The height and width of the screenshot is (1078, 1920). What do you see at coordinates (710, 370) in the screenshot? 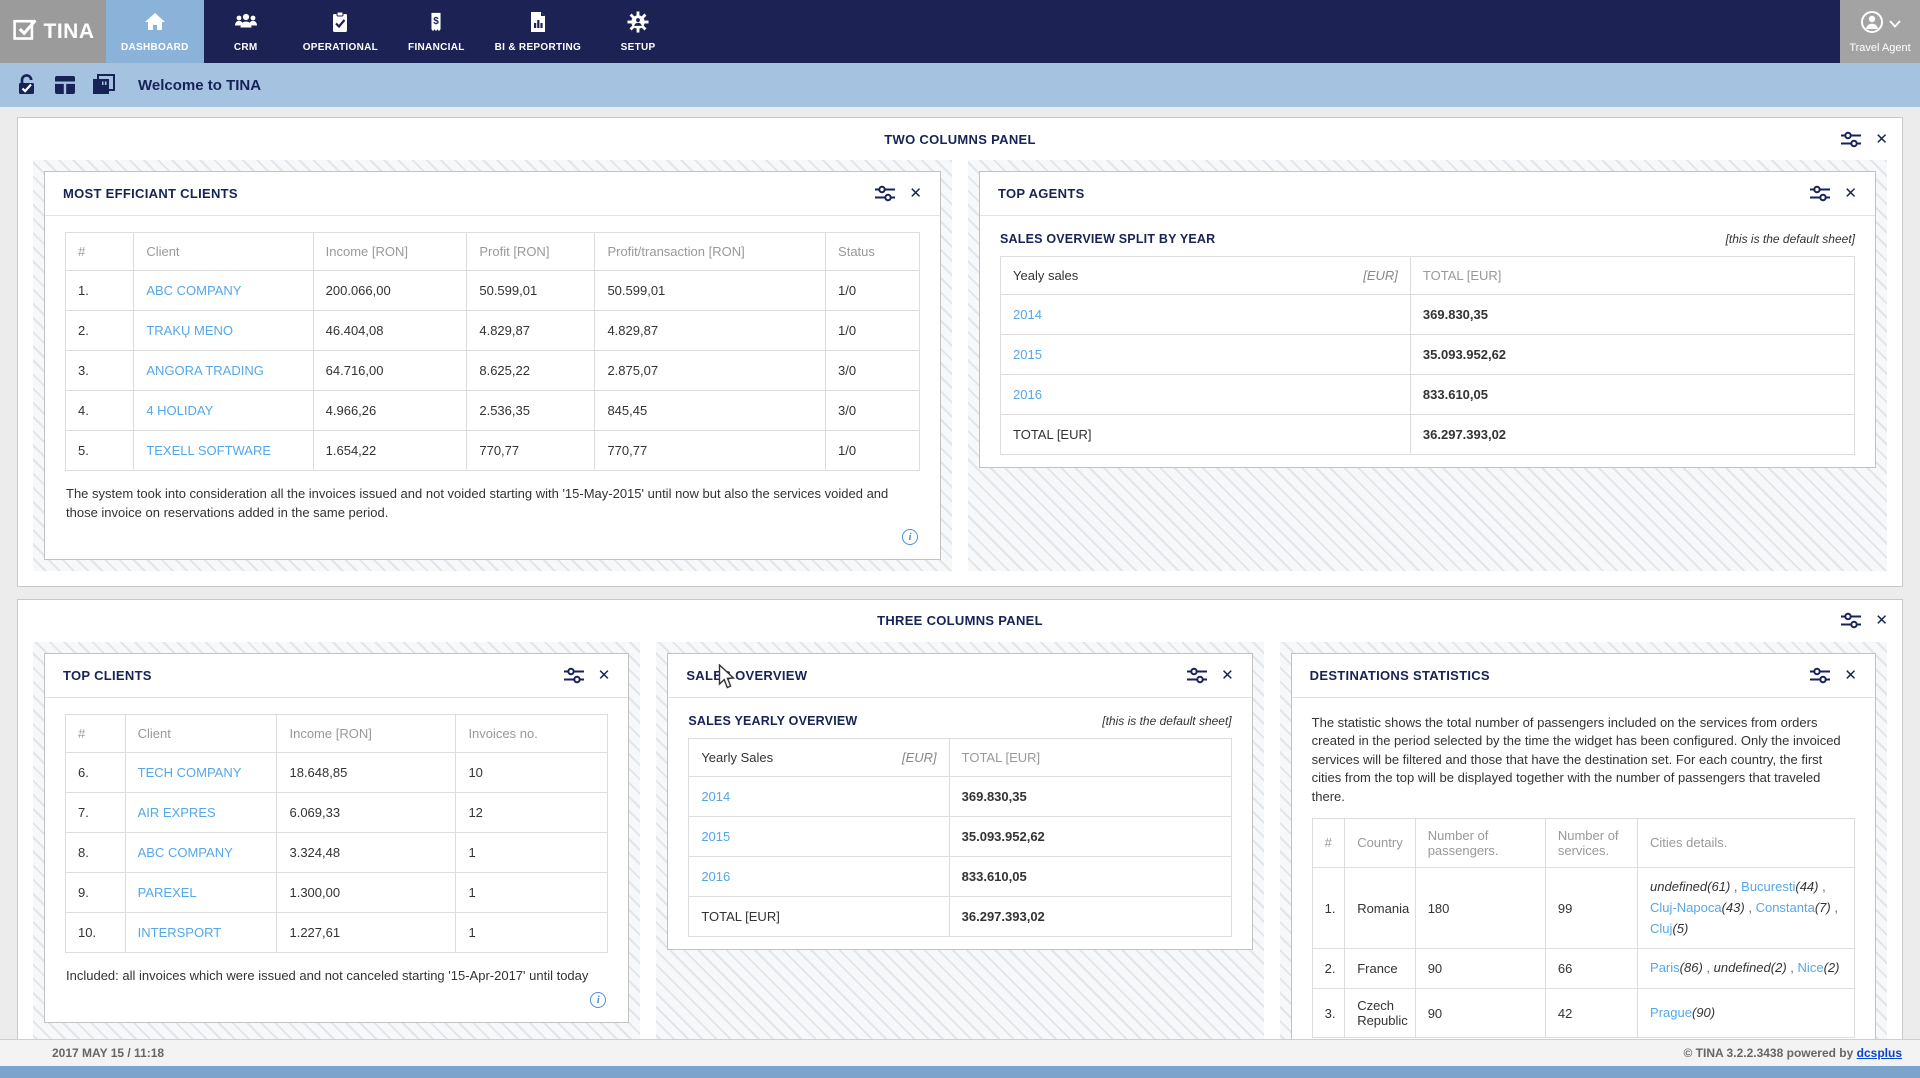
I see `profit-tx-cell: 2.875,07` at bounding box center [710, 370].